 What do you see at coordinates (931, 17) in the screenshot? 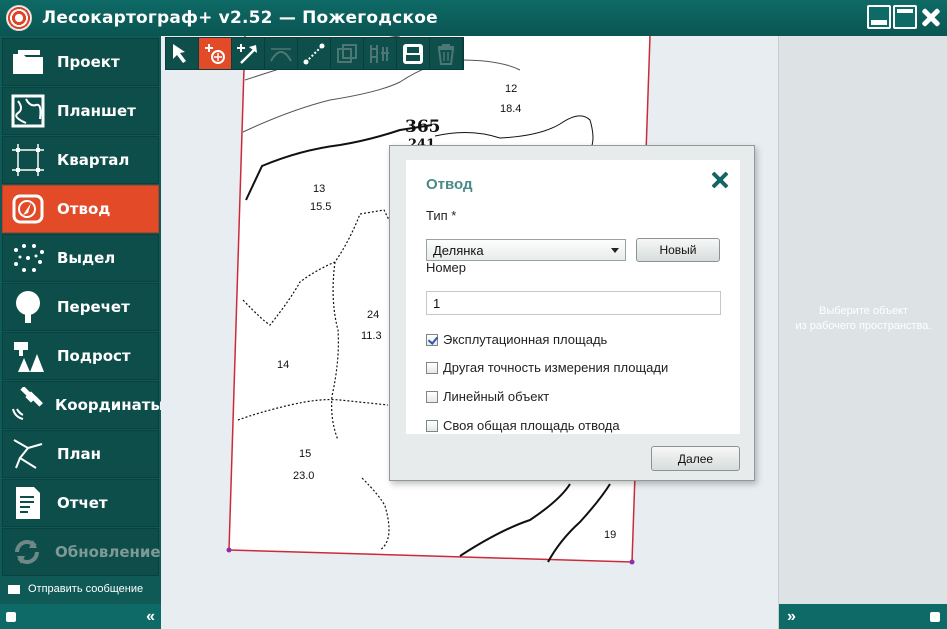
I see `close-window-button` at bounding box center [931, 17].